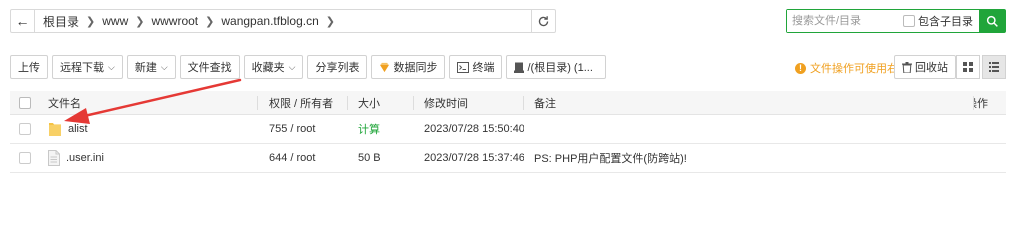 This screenshot has width=1024, height=245. Describe the element at coordinates (145, 68) in the screenshot. I see `new-label: 新建` at that location.